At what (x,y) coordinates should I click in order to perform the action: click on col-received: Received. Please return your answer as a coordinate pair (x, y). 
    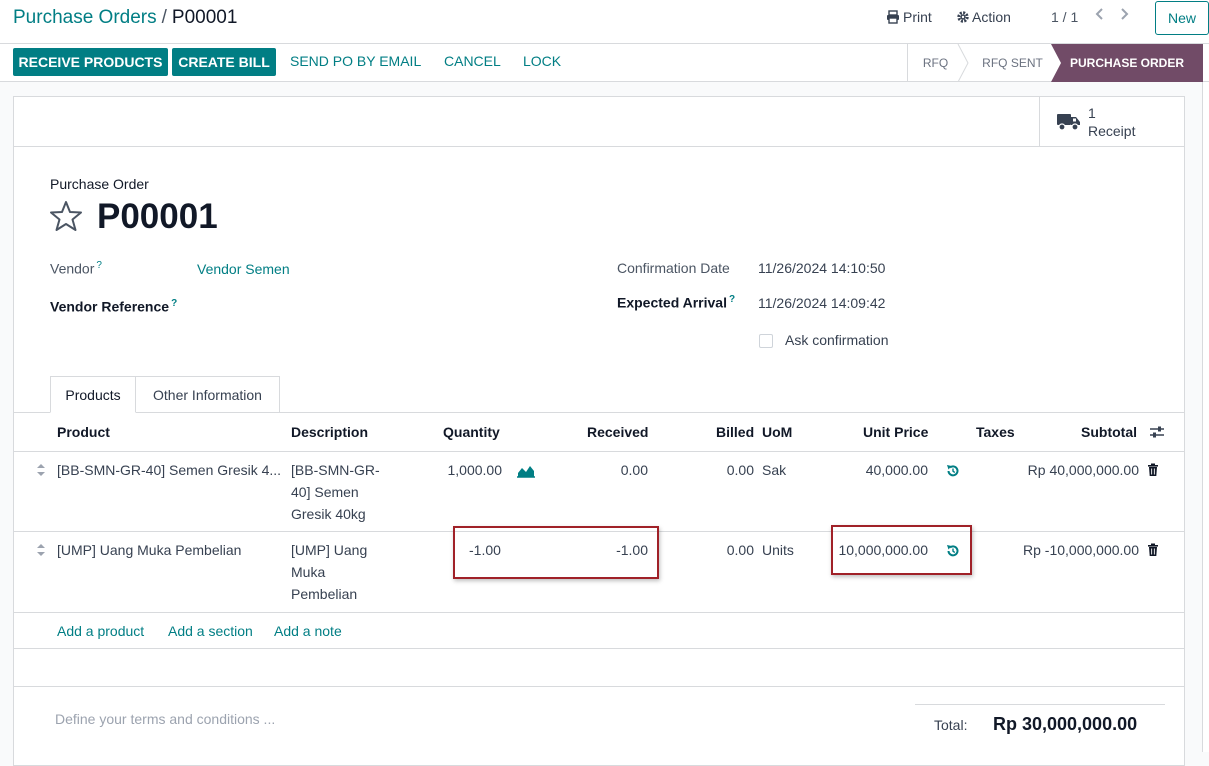
    Looking at the image, I should click on (617, 432).